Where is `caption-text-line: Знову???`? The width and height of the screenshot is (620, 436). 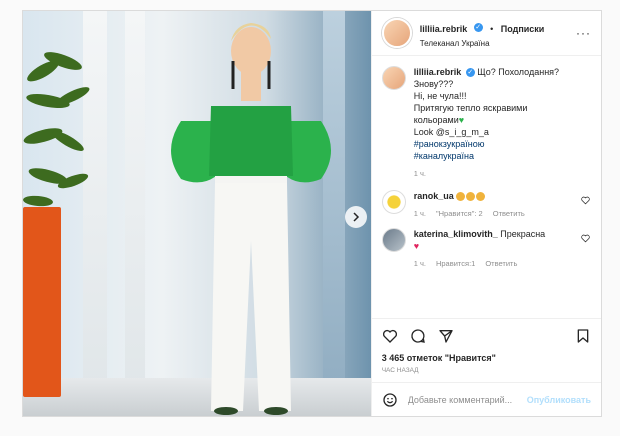
caption-text-line: Знову??? is located at coordinates (433, 84).